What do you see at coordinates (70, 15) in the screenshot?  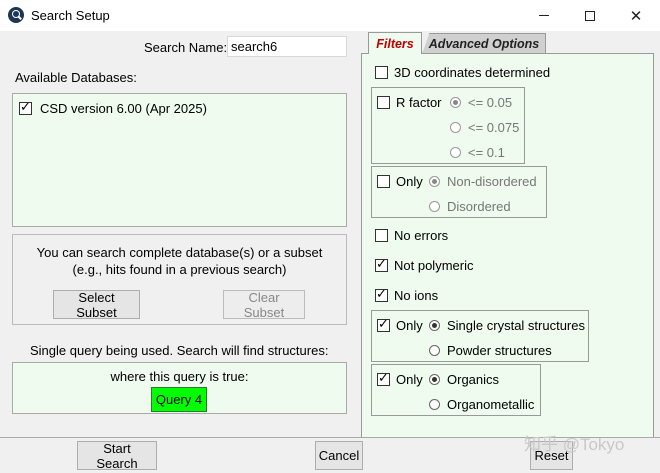 I see `window-title: Search Setup` at bounding box center [70, 15].